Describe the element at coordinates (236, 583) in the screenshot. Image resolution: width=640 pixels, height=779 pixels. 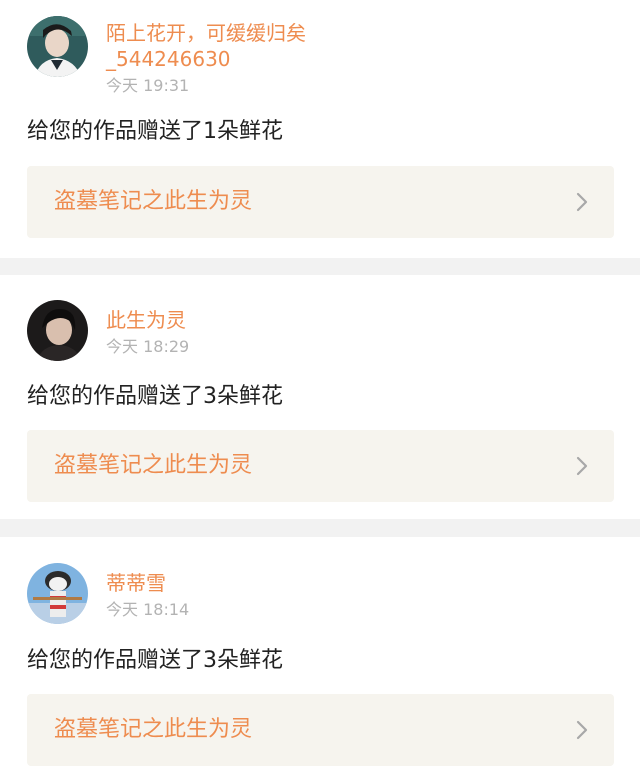
I see `username: 蒂蒂雪` at that location.